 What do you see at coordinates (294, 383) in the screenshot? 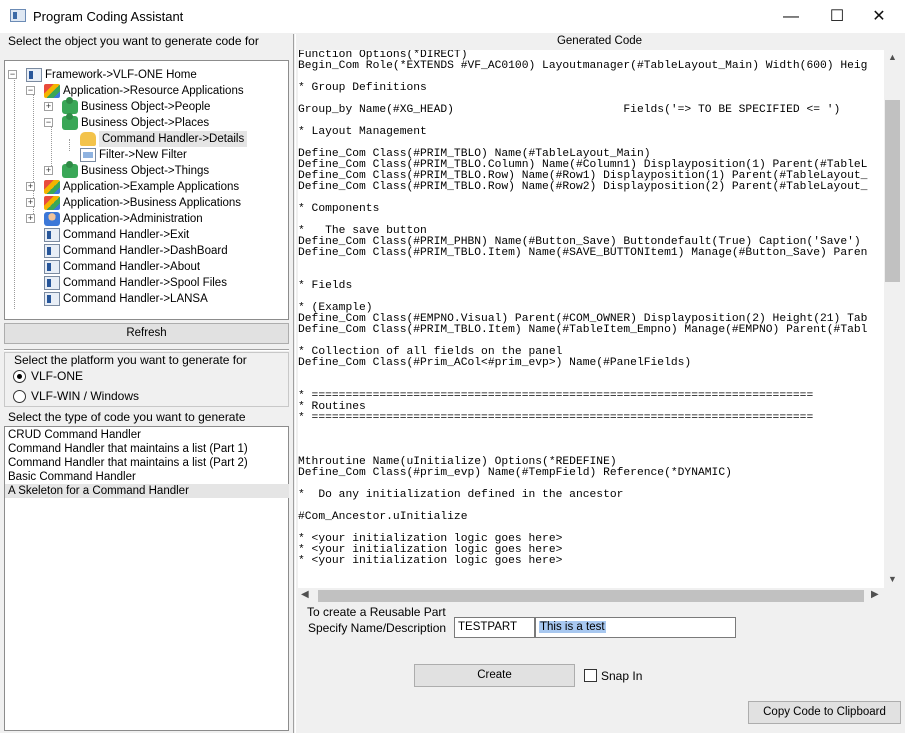
I see `panel-splitter` at bounding box center [294, 383].